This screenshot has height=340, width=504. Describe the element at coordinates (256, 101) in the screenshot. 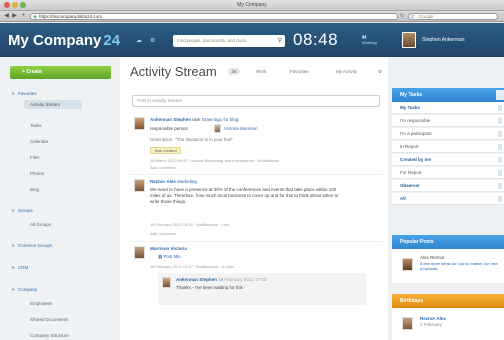

I see `post-input: Post to Activity Stream` at that location.